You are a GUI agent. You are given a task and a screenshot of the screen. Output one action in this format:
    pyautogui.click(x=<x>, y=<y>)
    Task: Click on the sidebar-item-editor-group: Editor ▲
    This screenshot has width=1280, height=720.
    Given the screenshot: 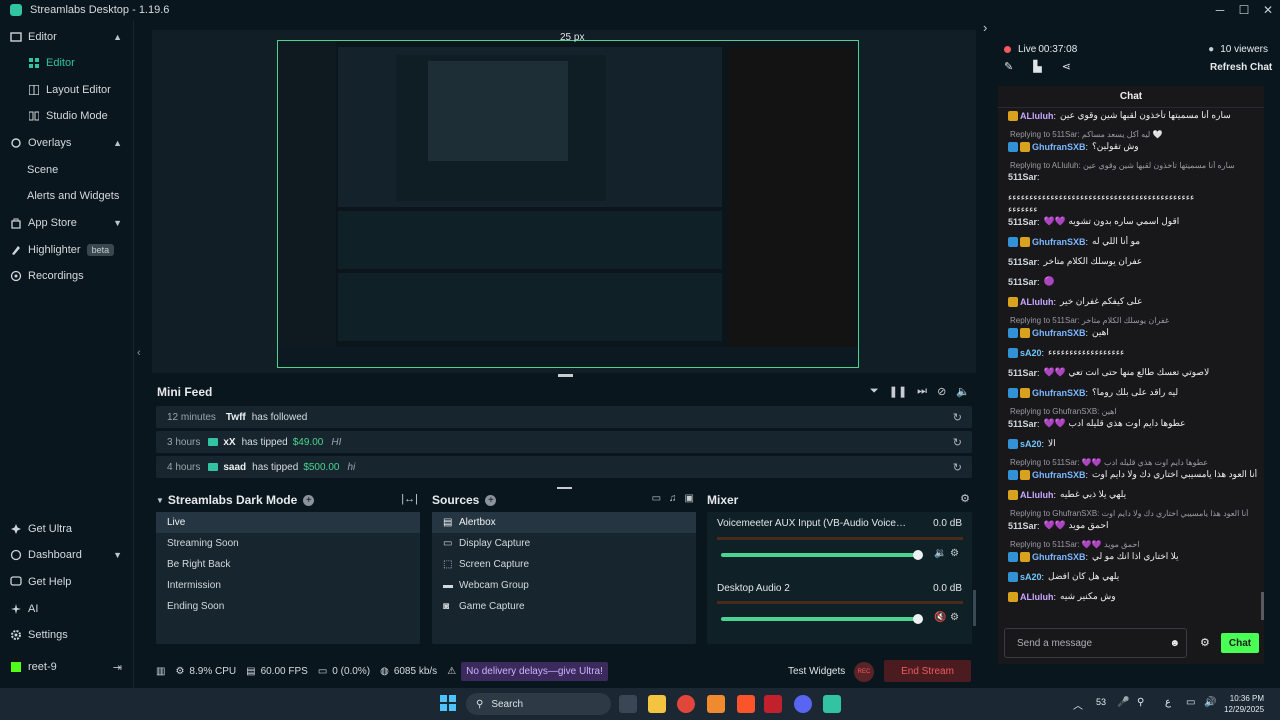 What is the action you would take?
    pyautogui.click(x=67, y=37)
    